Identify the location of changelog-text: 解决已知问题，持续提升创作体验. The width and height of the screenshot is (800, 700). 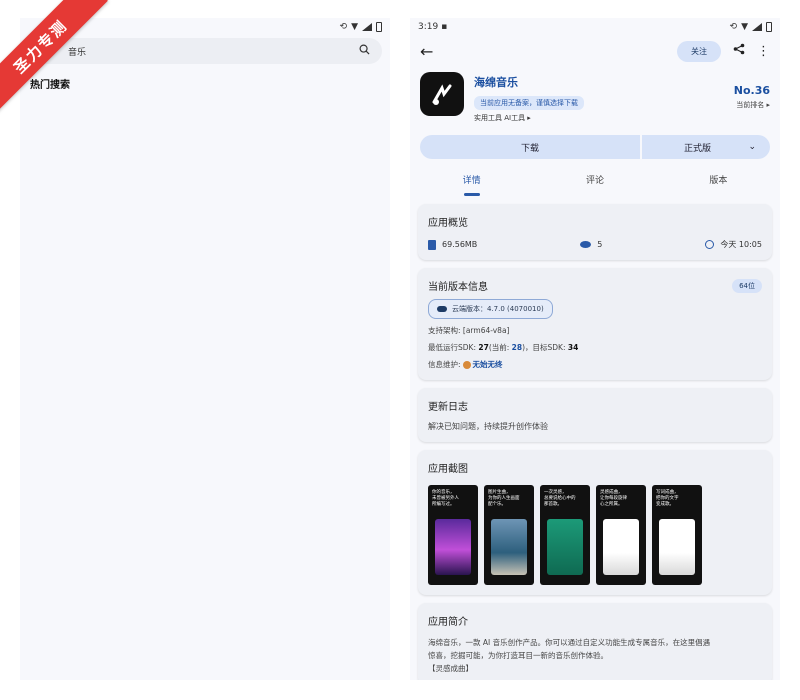
(488, 426).